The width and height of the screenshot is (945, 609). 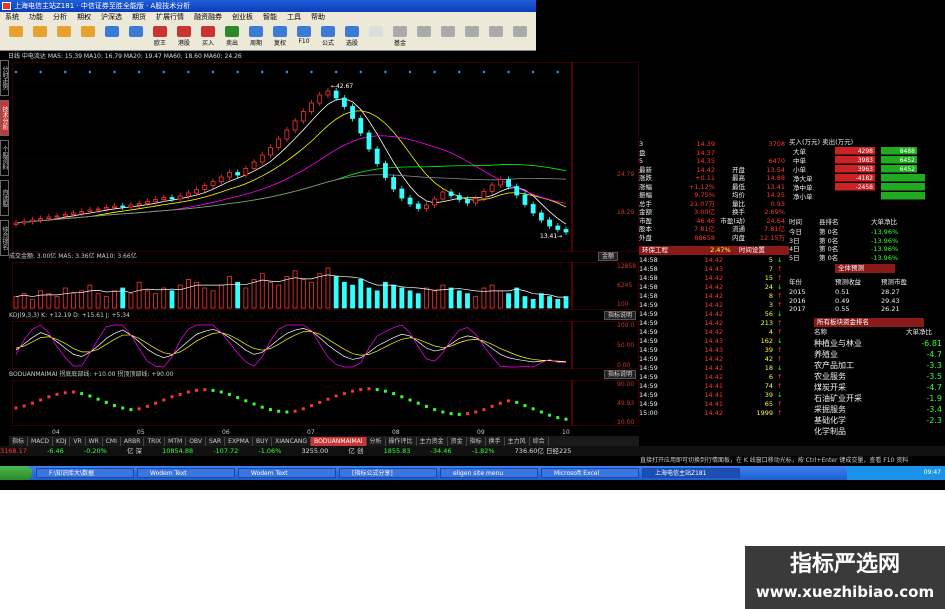 I want to click on sector-row: 煤炭开采 -4.7, so click(x=879, y=387).